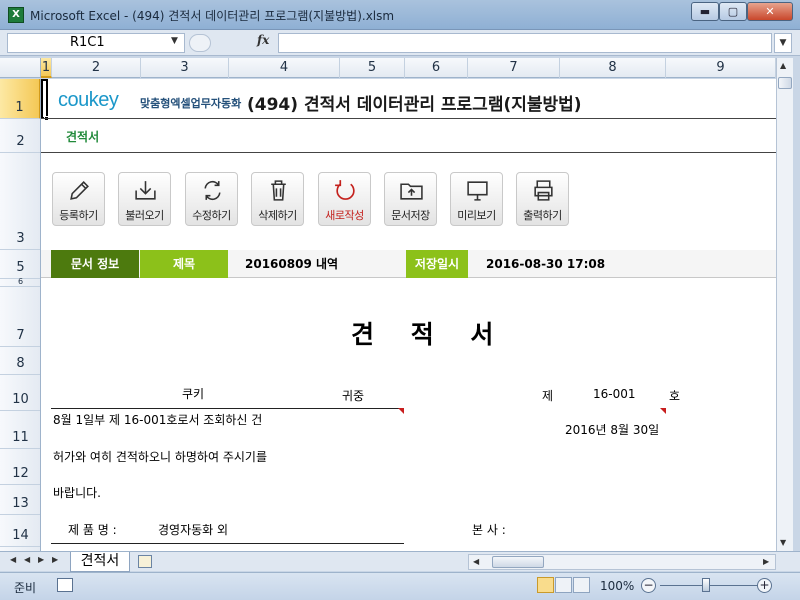  Describe the element at coordinates (20, 361) in the screenshot. I see `row-header-8: 8` at that location.